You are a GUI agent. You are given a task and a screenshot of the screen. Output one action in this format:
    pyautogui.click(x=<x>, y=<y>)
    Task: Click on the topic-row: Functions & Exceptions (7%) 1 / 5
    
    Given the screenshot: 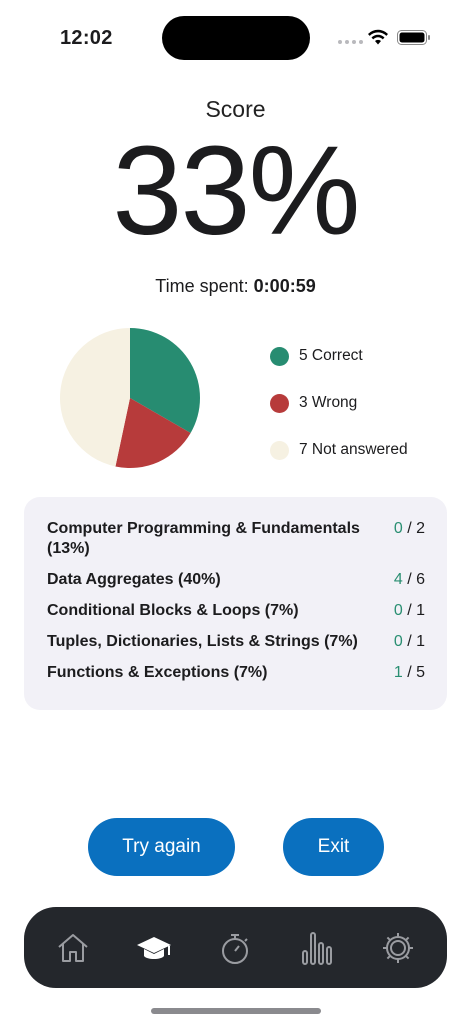 What is the action you would take?
    pyautogui.click(x=236, y=673)
    